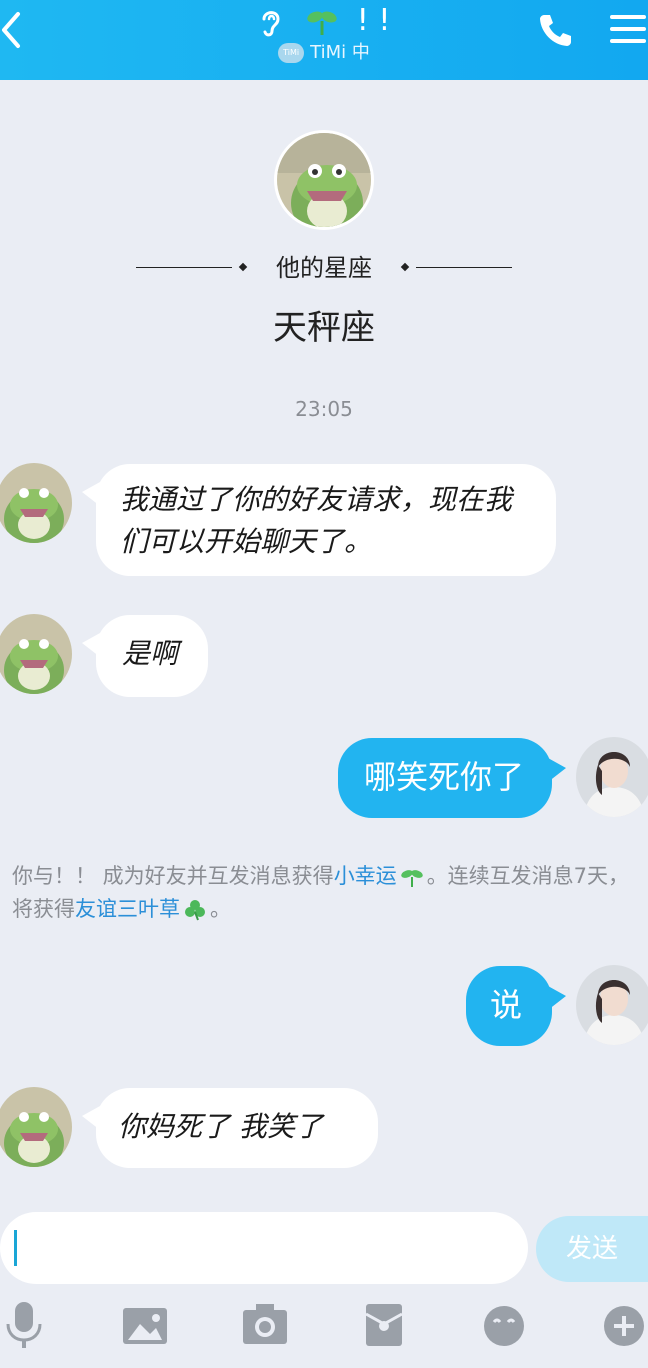 This screenshot has width=648, height=1368. I want to click on message-input, so click(264, 1248).